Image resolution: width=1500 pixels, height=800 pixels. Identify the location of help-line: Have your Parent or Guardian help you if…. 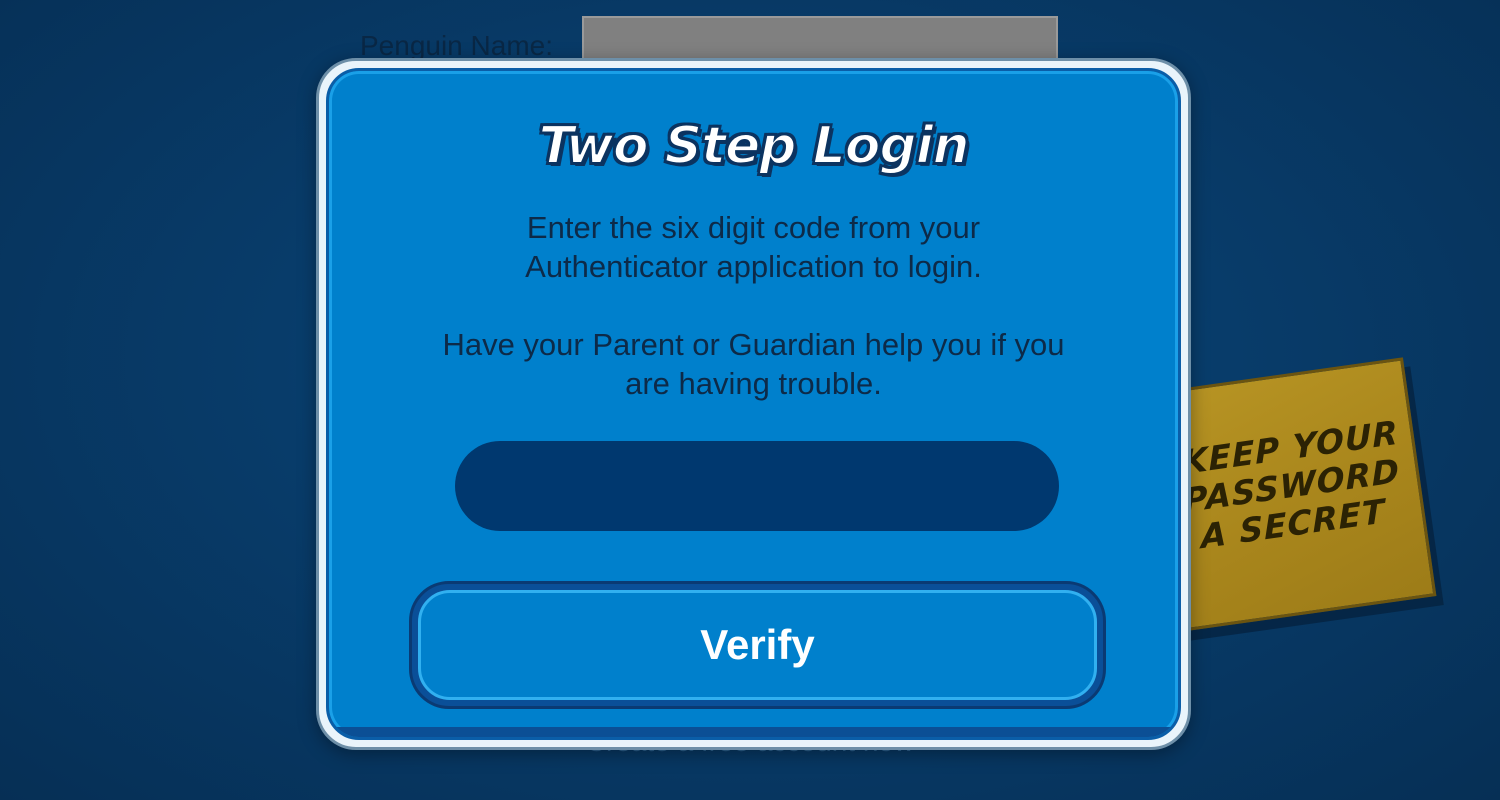
(753, 364).